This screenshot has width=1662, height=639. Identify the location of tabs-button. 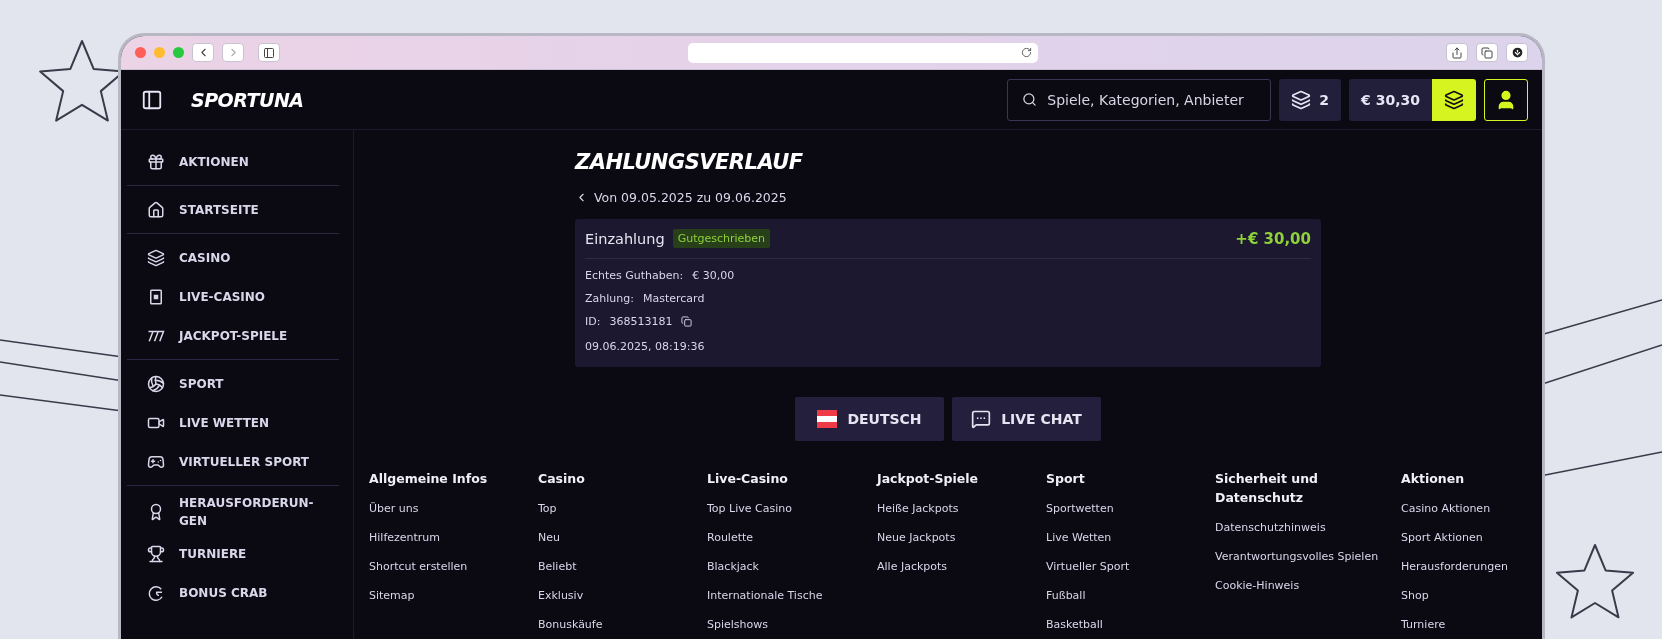
(1487, 52).